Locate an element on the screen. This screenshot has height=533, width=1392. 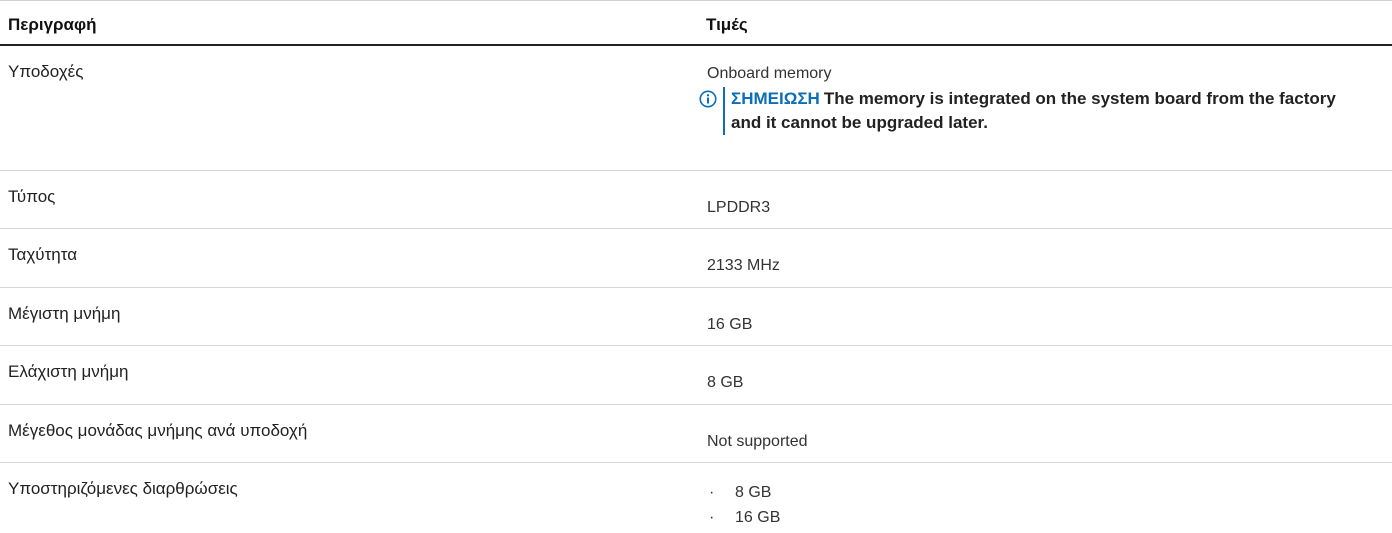
table-row-max-memory: Μέγιστη μνήμη 16 GB is located at coordinates (696, 317).